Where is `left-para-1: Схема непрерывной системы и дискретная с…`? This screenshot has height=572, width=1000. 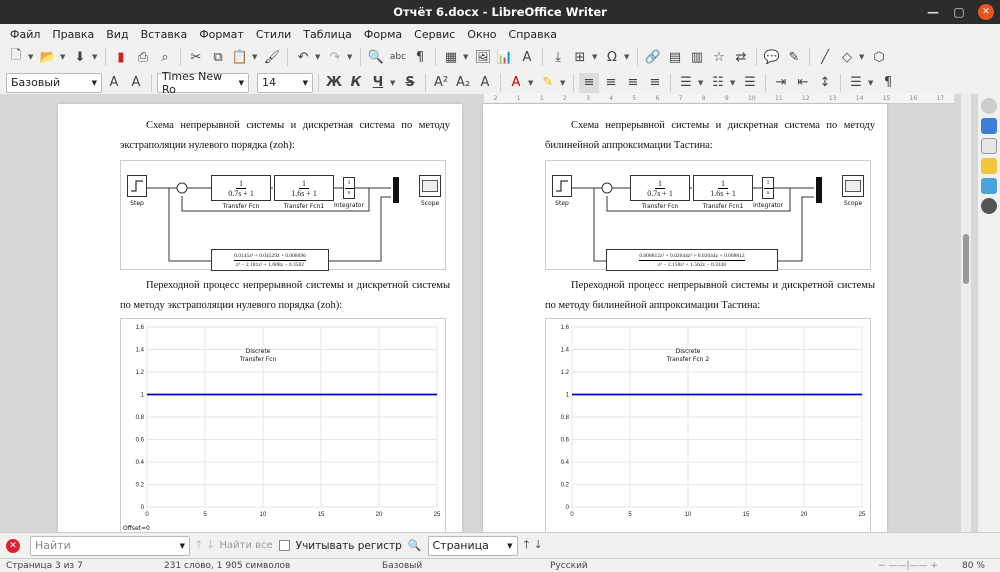
left-para-1: Схема непрерывной системы и дискретная с… is located at coordinates (285, 136).